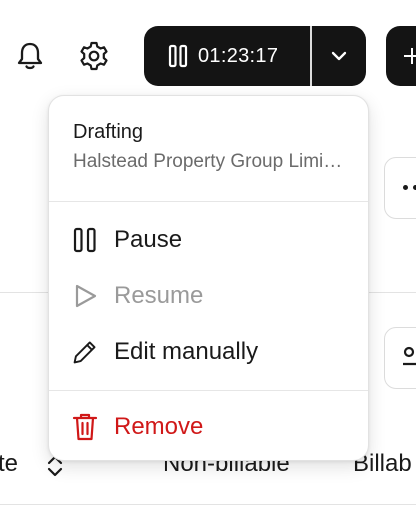  I want to click on pencil-icon, so click(85, 352).